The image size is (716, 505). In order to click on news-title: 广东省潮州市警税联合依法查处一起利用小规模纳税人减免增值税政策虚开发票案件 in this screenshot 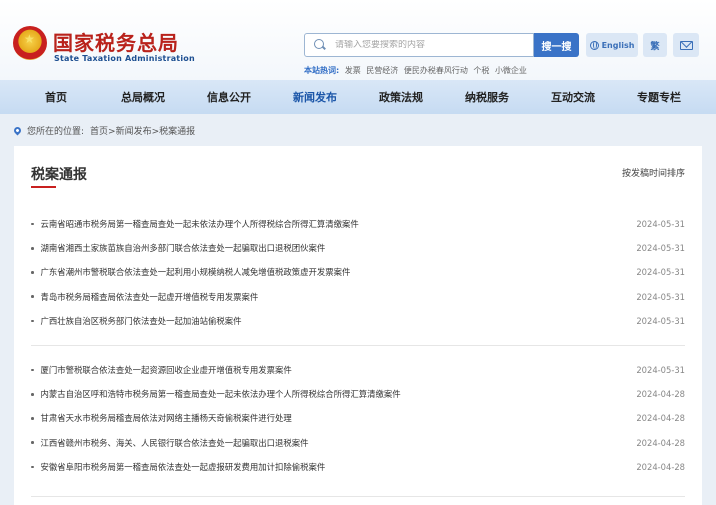, I will do `click(196, 272)`.